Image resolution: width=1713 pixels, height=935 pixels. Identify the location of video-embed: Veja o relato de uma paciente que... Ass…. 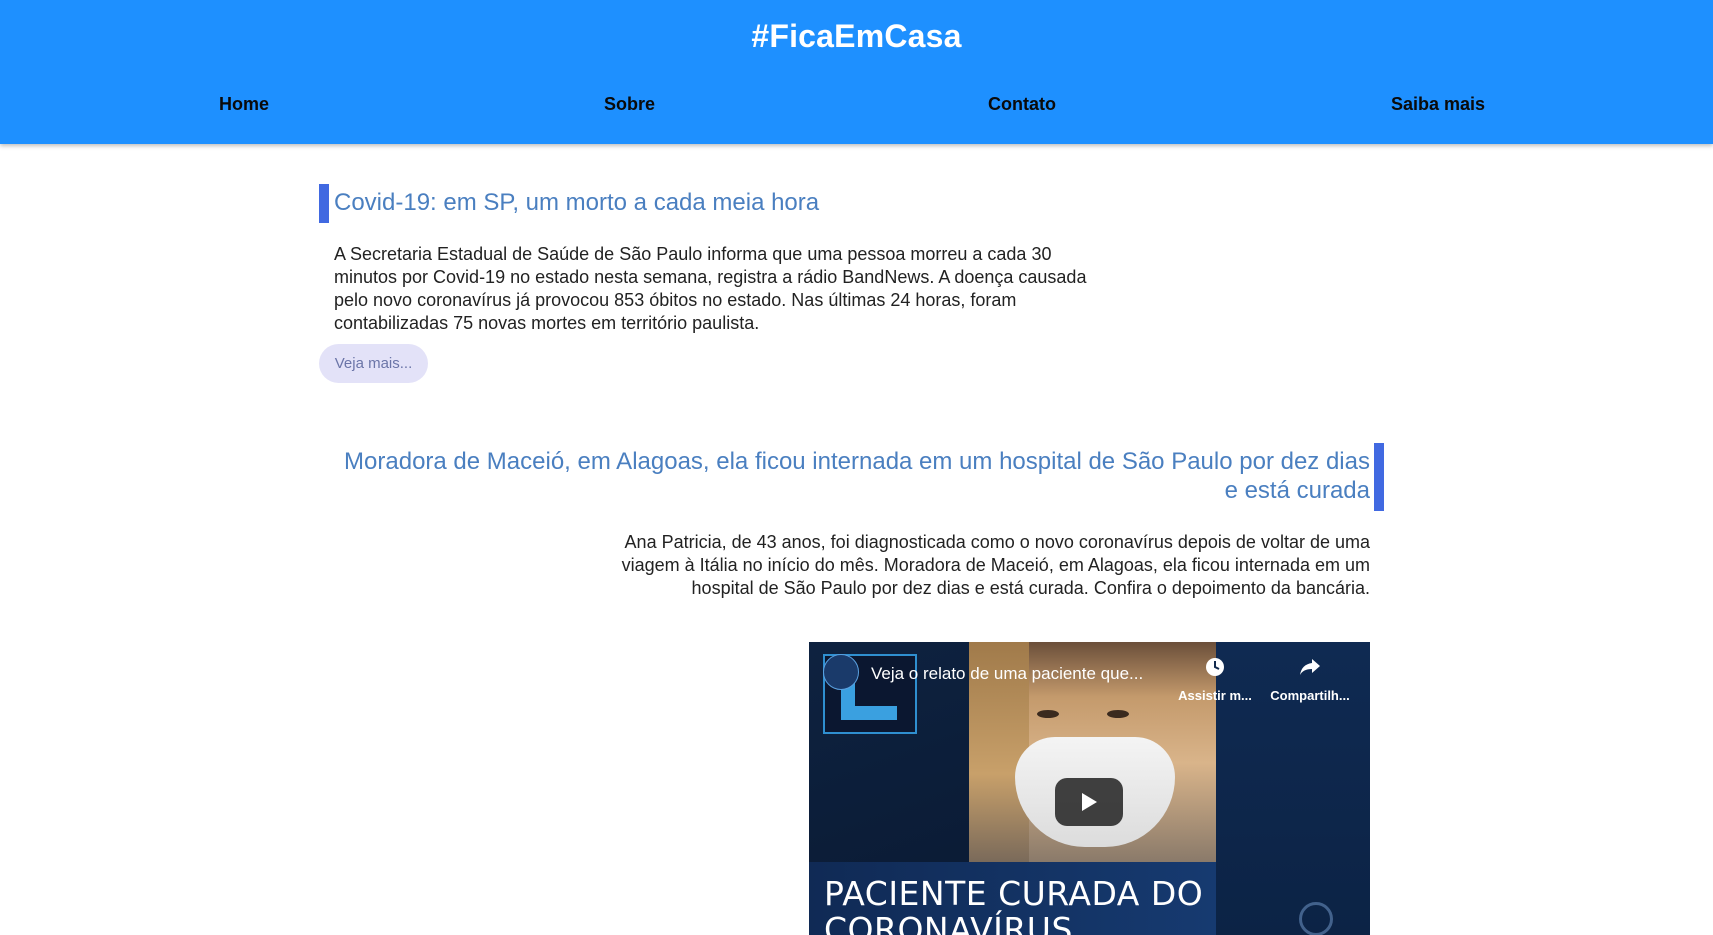
(1089, 788).